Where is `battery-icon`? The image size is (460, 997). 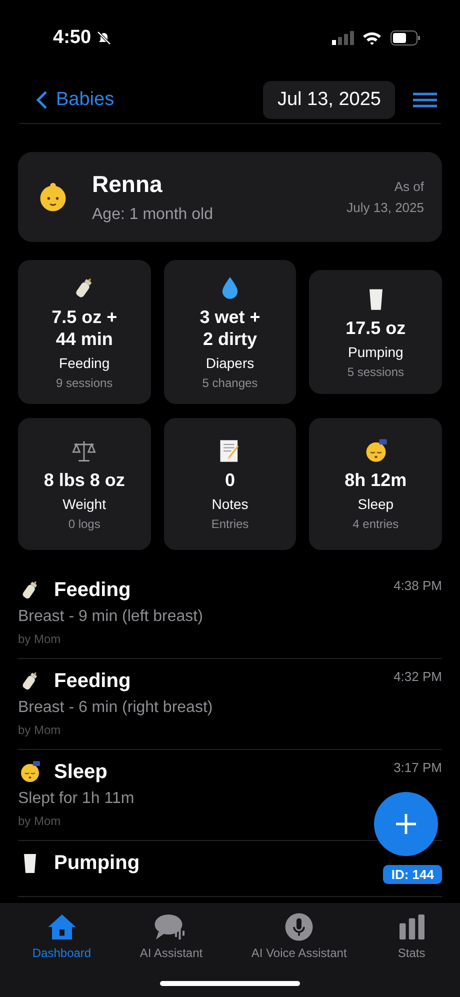
battery-icon is located at coordinates (405, 38).